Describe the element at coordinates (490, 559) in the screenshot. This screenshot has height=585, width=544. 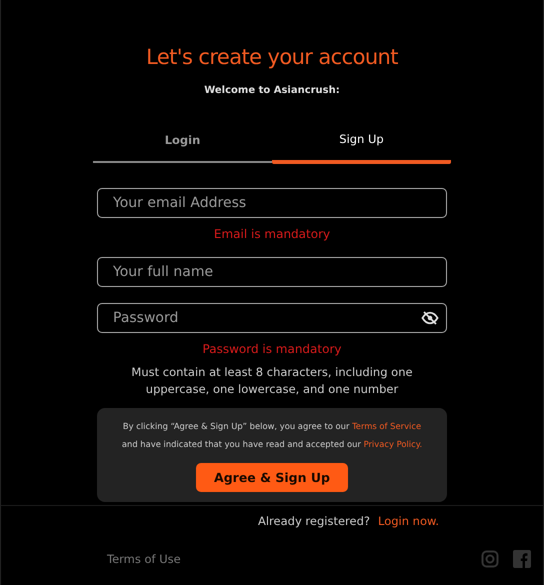
I see `camera-icon` at that location.